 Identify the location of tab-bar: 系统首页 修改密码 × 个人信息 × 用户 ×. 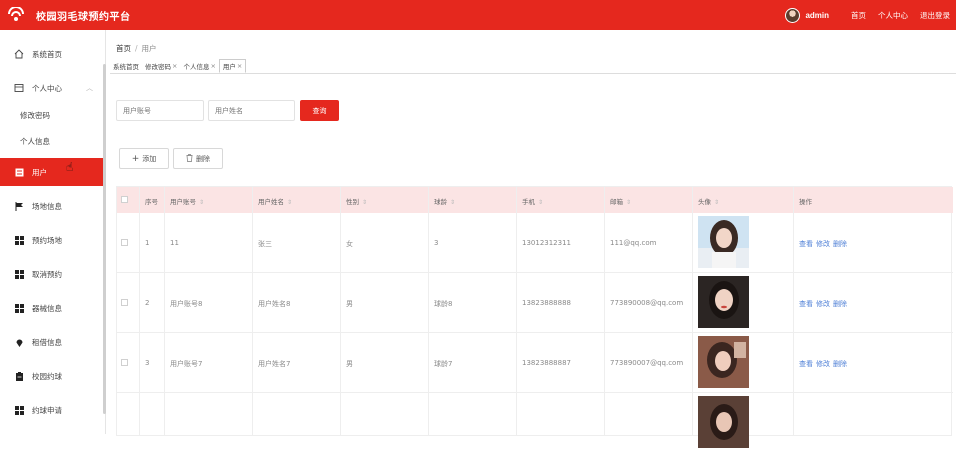
(178, 66).